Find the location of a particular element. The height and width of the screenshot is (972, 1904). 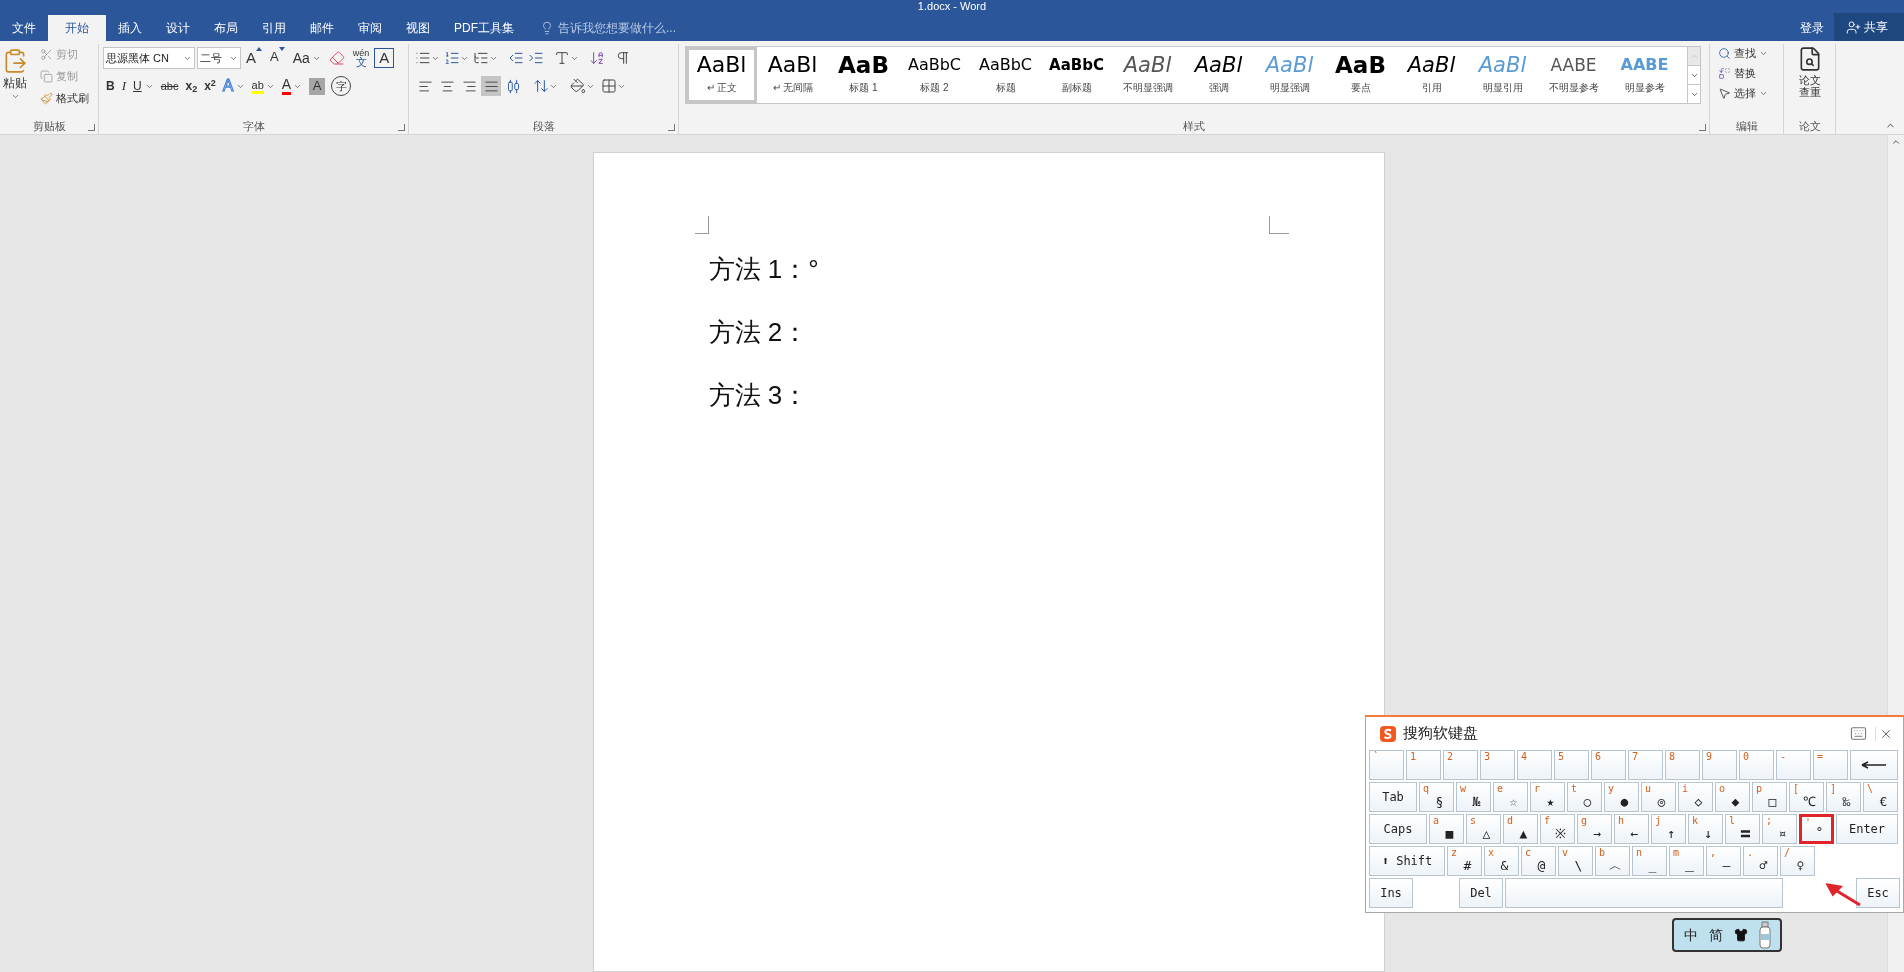

keyboard-key: h ← is located at coordinates (1631, 829).